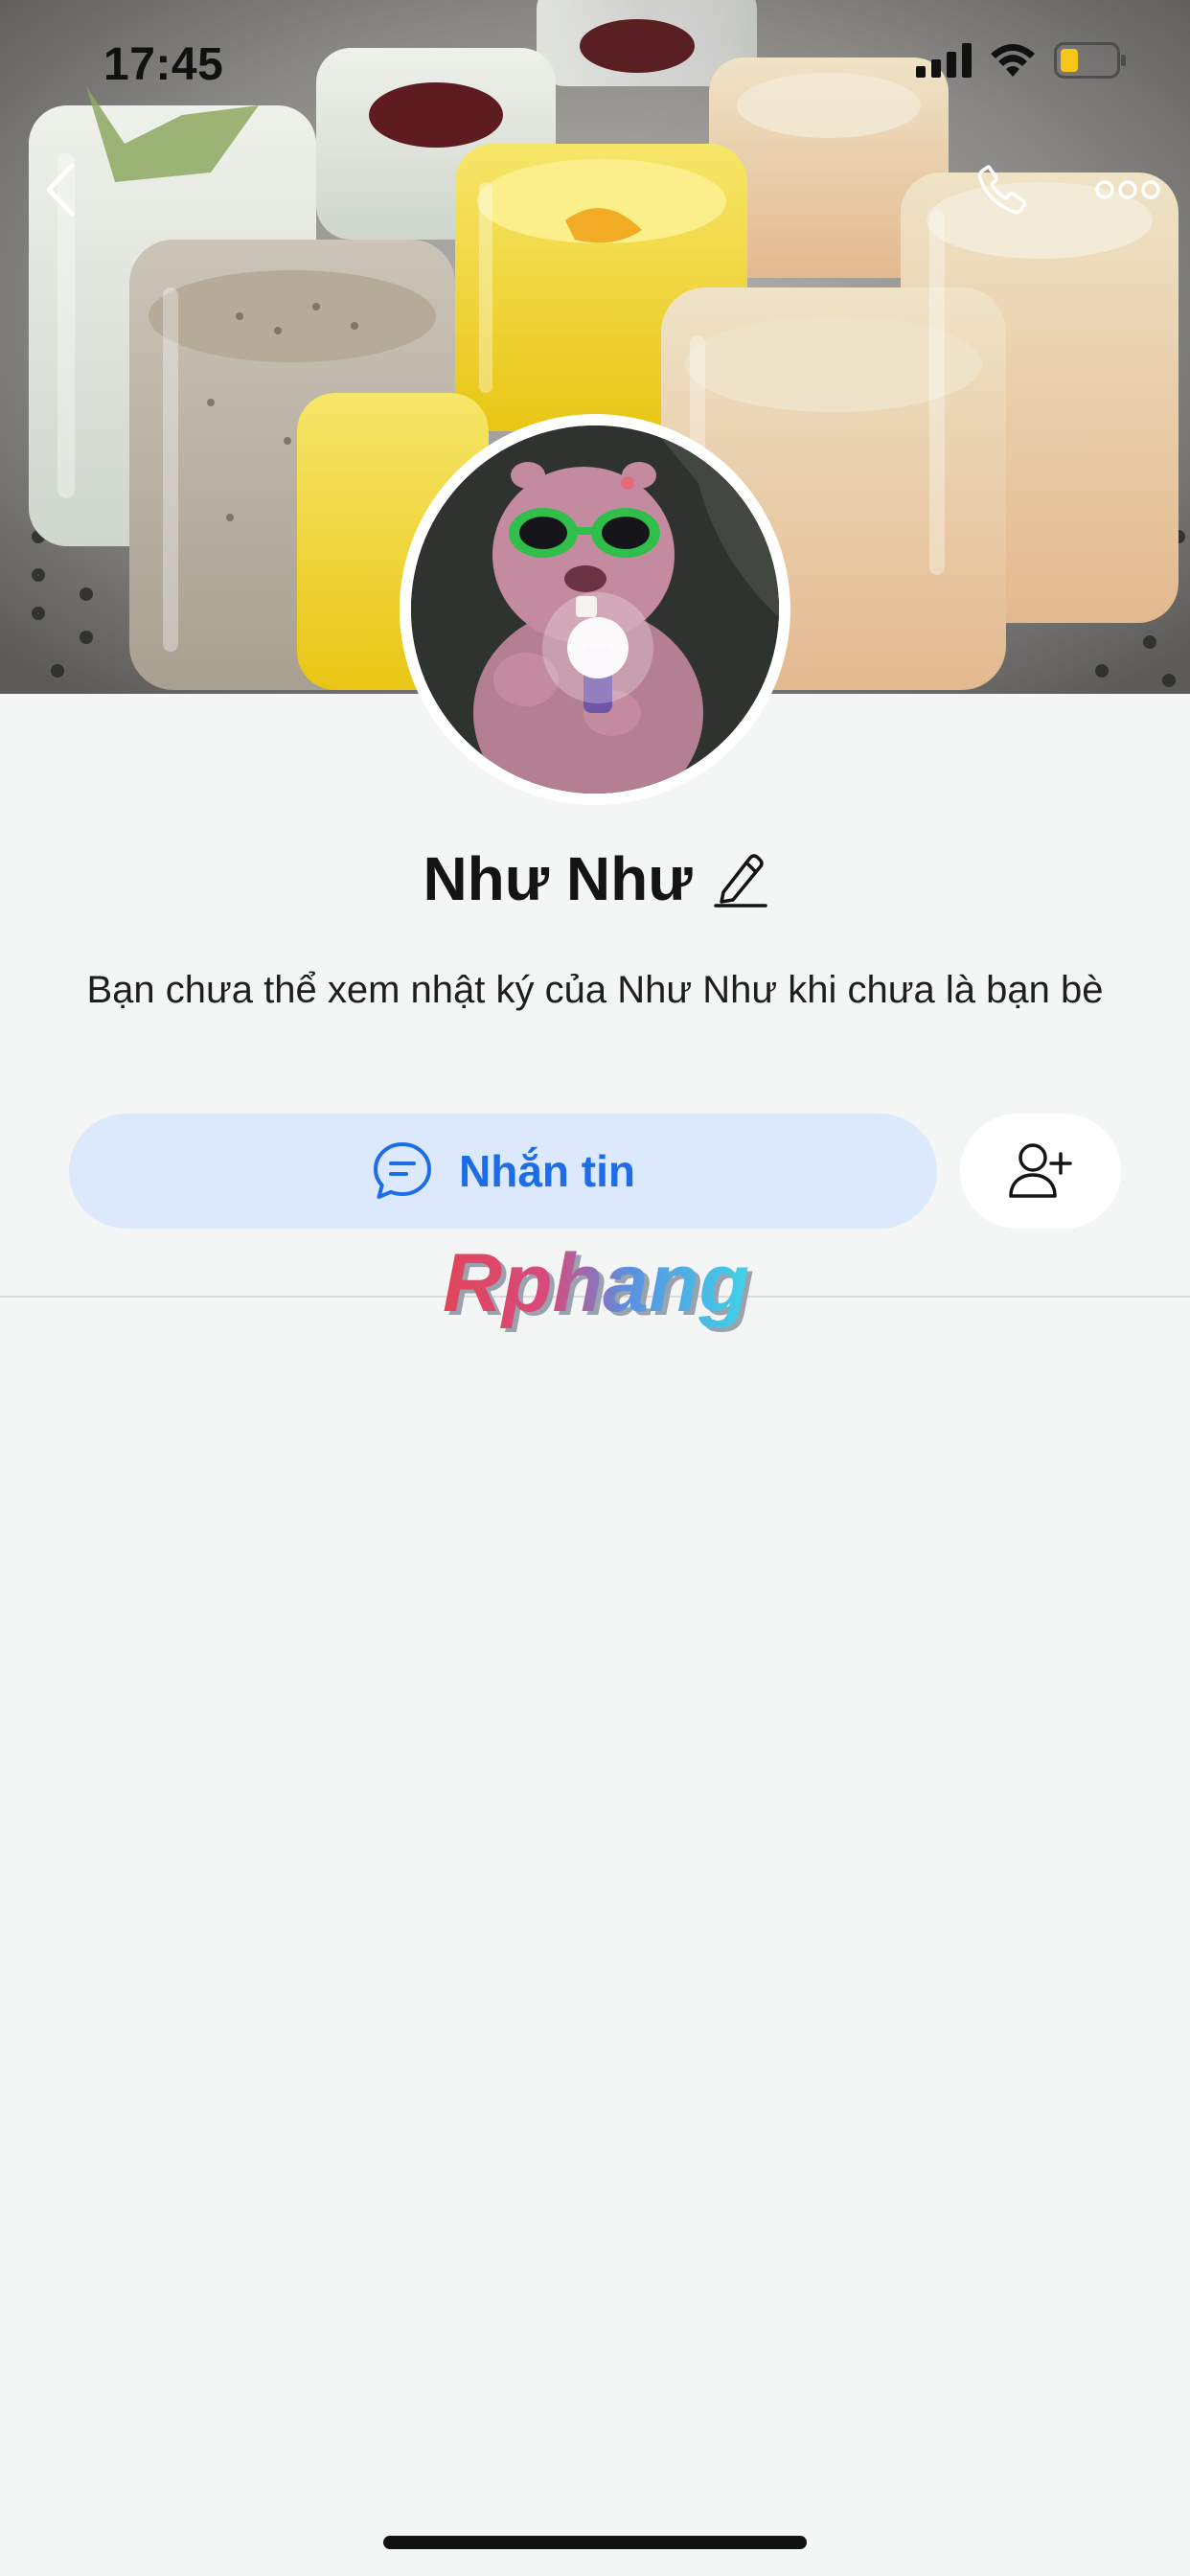 Image resolution: width=1190 pixels, height=2576 pixels. Describe the element at coordinates (547, 1171) in the screenshot. I see `message-button-label: Nhắn tin` at that location.